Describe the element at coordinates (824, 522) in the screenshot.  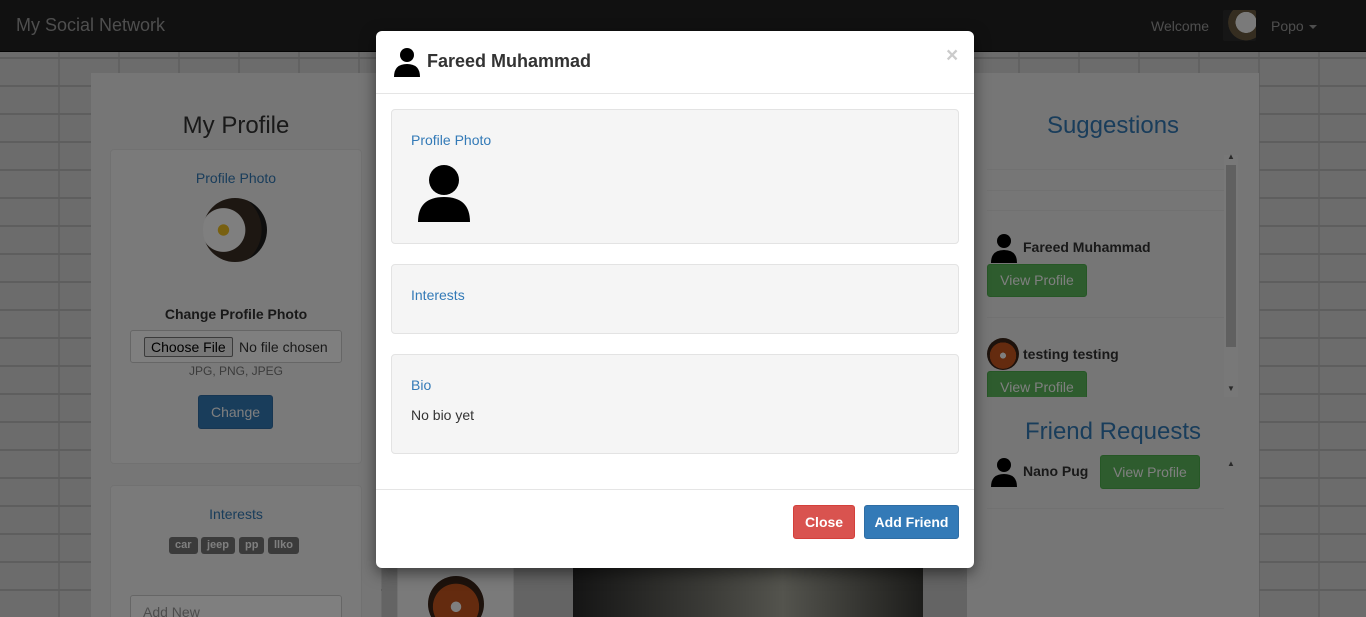
I see `close-button: Close` at that location.